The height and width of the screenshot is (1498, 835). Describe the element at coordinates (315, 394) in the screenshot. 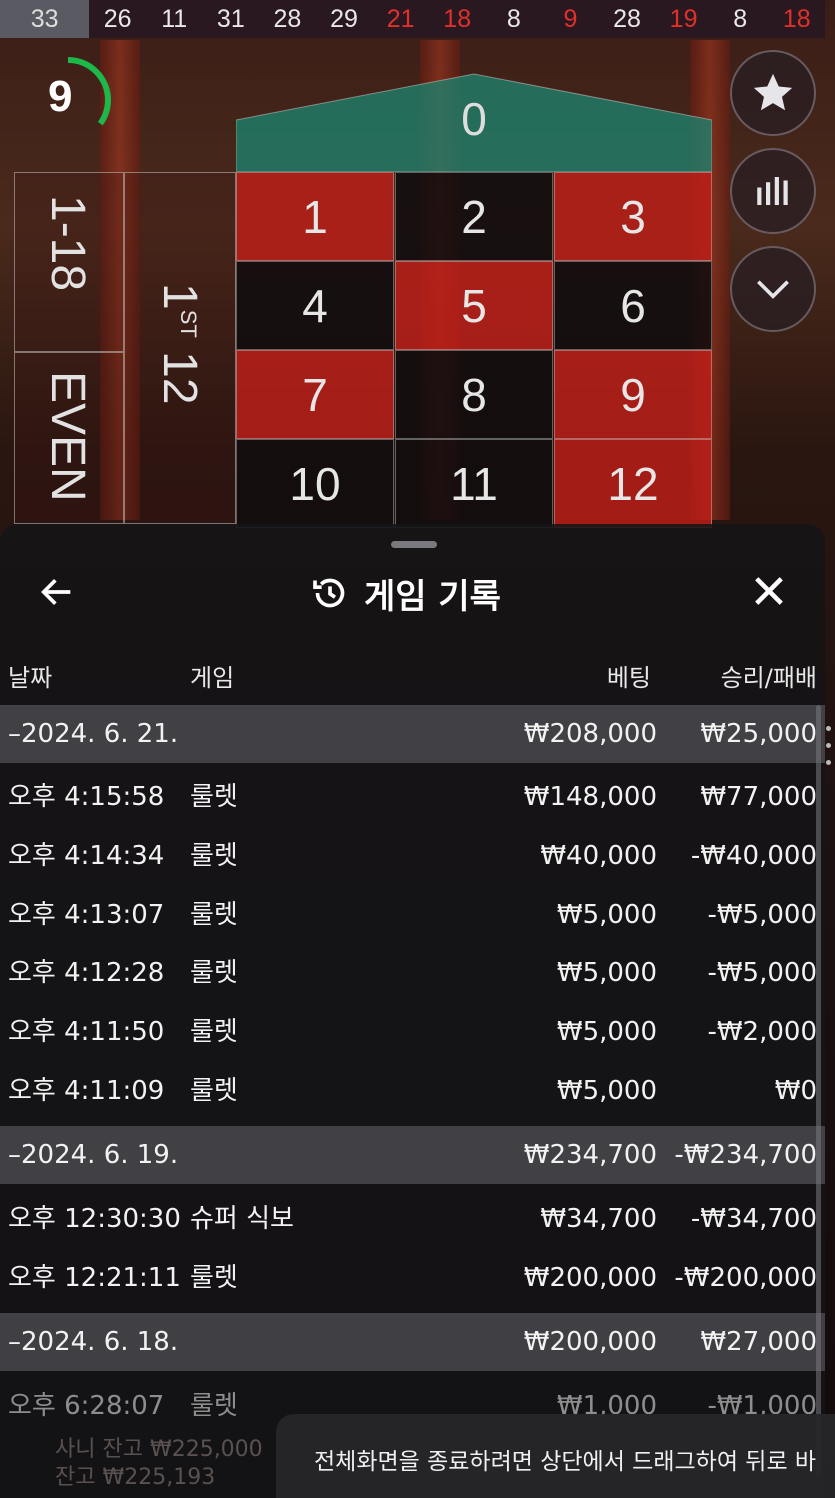

I see `number-cell-7: 7` at that location.